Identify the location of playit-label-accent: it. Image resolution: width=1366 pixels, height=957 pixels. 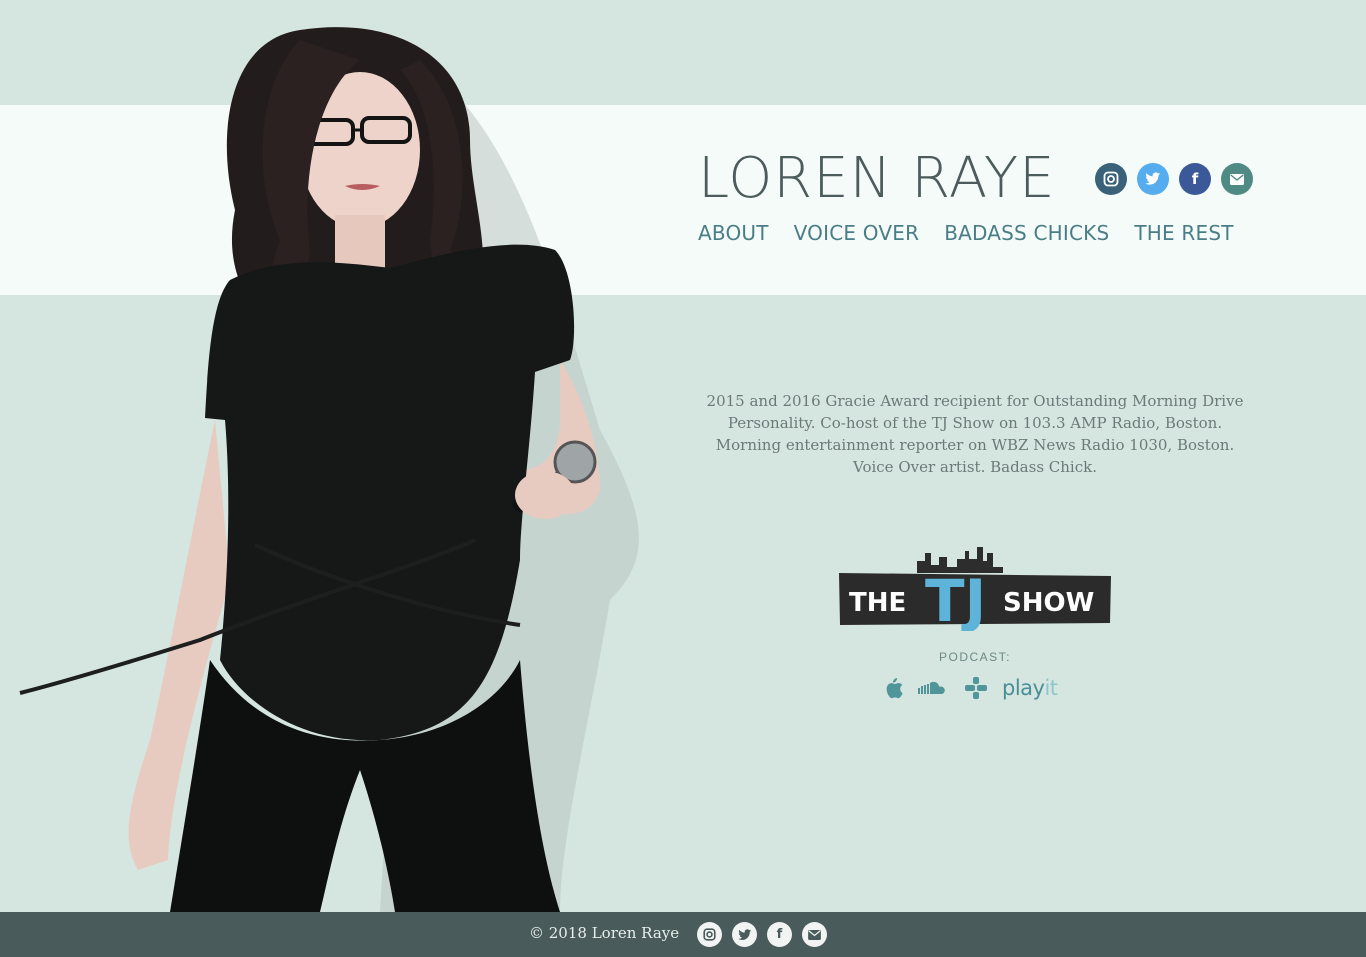
(1051, 688).